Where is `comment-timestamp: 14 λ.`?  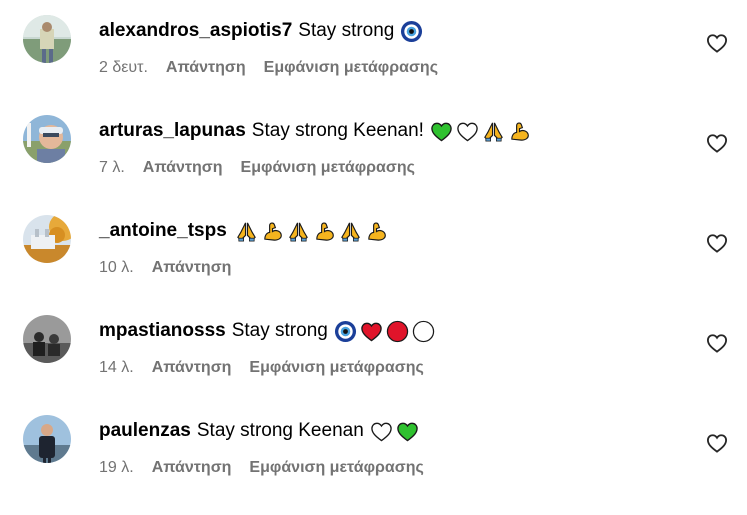 comment-timestamp: 14 λ. is located at coordinates (116, 368).